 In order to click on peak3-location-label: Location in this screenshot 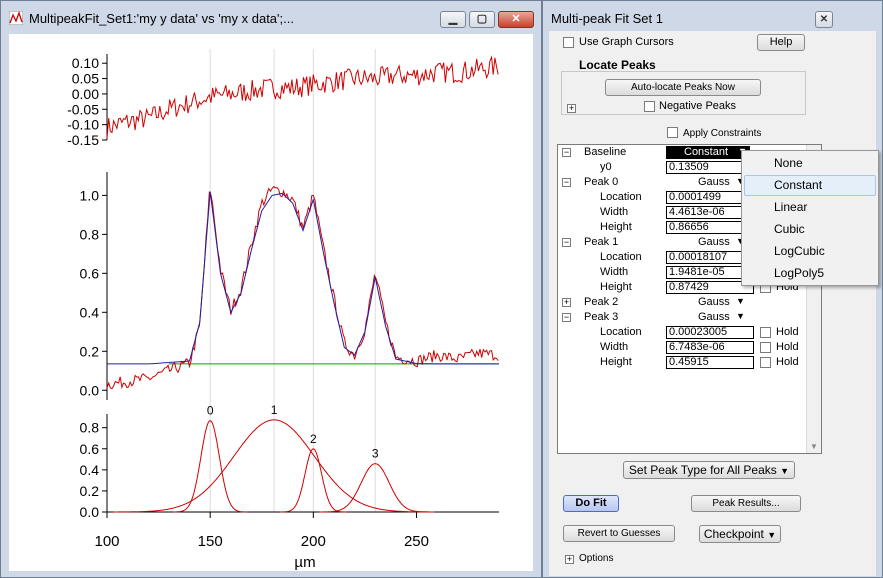, I will do `click(621, 332)`.